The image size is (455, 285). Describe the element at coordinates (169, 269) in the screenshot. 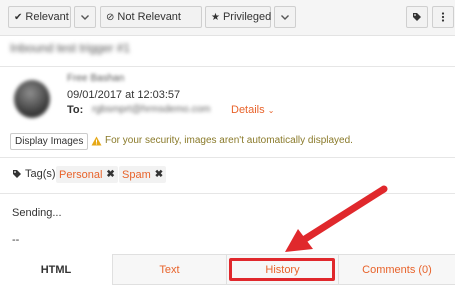

I see `tab-text: Text` at that location.